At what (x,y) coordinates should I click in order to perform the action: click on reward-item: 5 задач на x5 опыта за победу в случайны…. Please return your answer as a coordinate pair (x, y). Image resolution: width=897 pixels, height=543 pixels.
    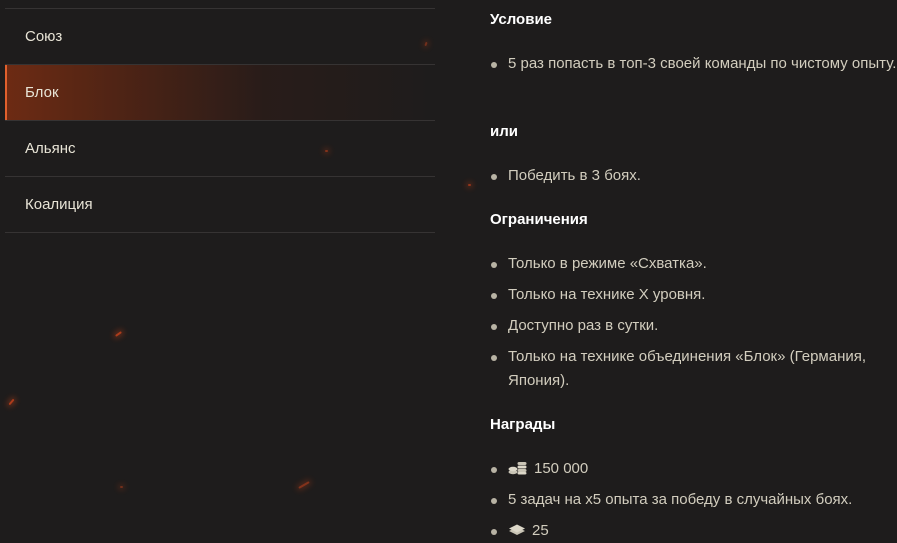
    Looking at the image, I should click on (694, 500).